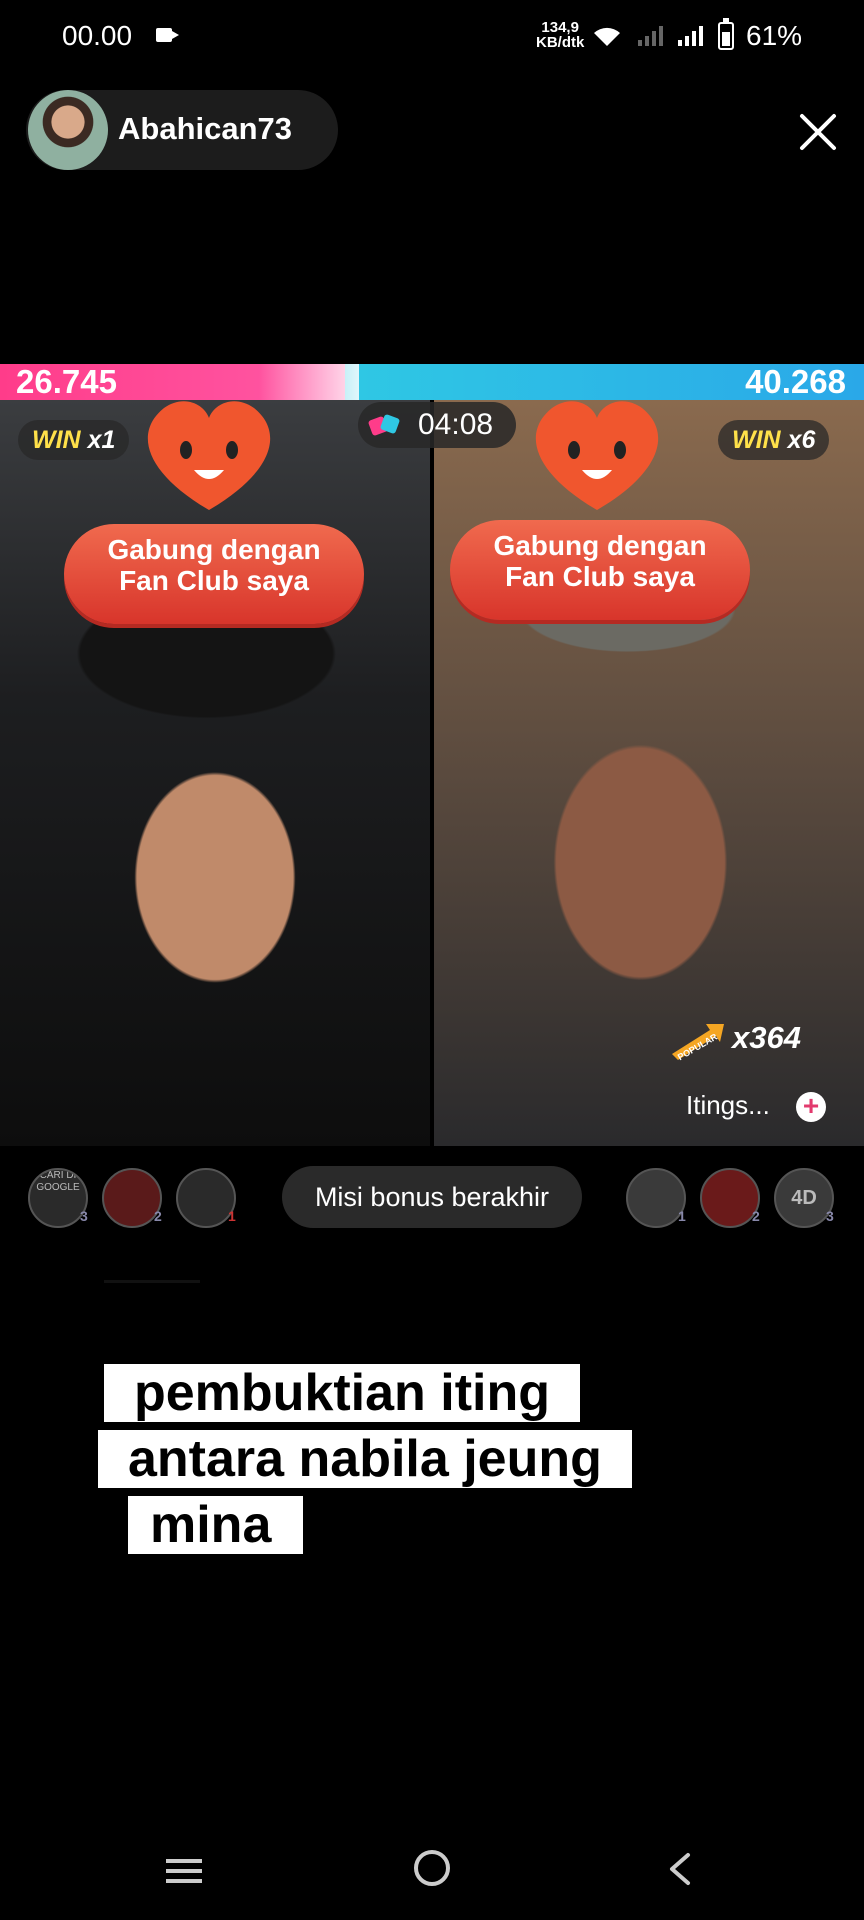  I want to click on home-icon, so click(432, 1868).